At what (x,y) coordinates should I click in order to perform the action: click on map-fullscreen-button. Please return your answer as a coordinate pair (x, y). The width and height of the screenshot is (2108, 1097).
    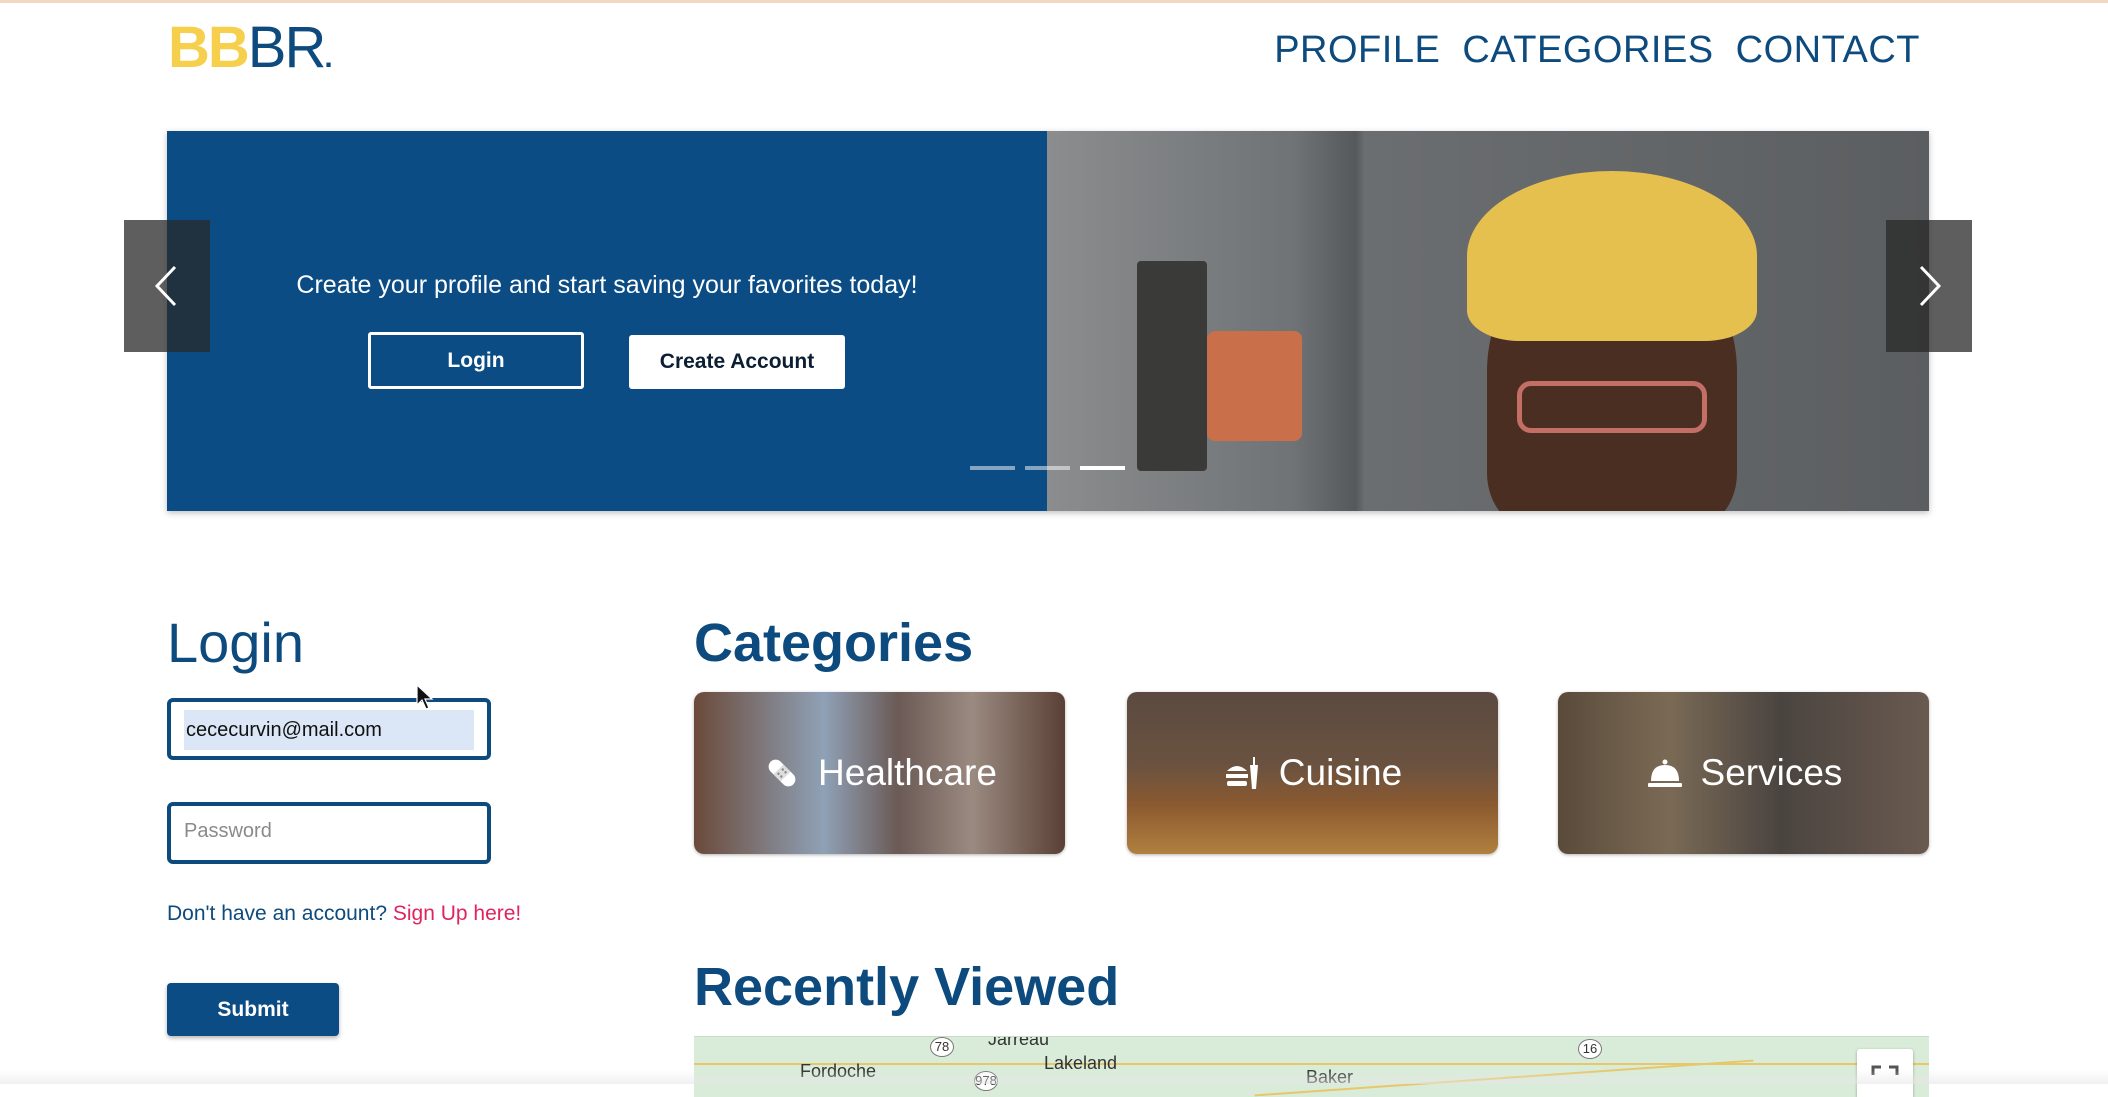
    Looking at the image, I should click on (1885, 1073).